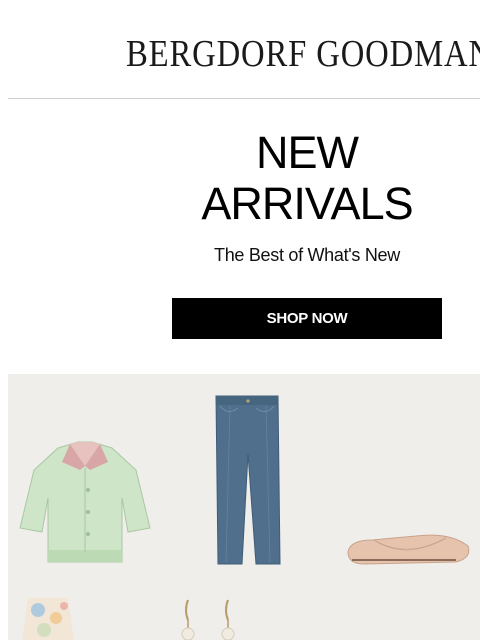  I want to click on green-knit-blouse-image, so click(85, 503).